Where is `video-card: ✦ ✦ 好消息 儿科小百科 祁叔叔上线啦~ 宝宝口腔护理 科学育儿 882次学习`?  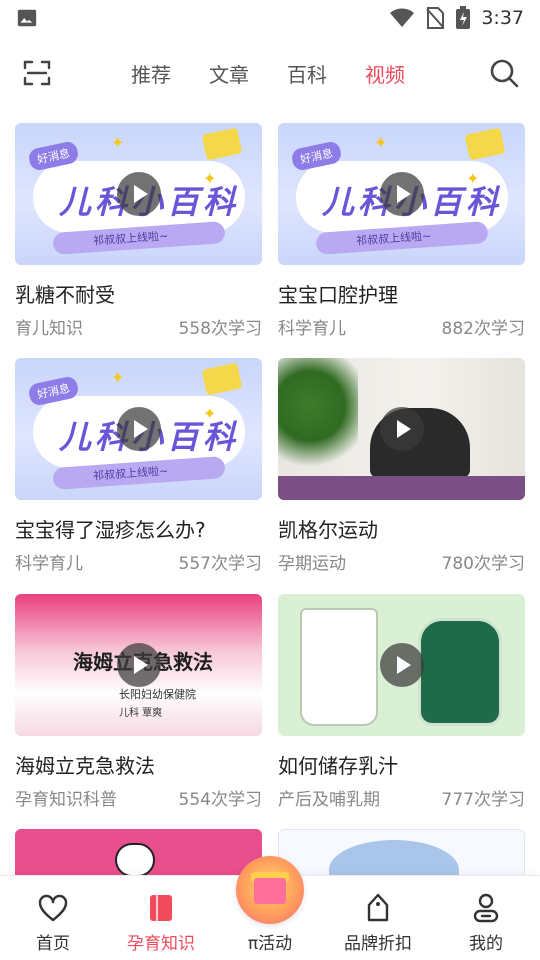
video-card: ✦ ✦ 好消息 儿科小百科 祁叔叔上线啦~ 宝宝口腔护理 科学育儿 882次学习 is located at coordinates (401, 231).